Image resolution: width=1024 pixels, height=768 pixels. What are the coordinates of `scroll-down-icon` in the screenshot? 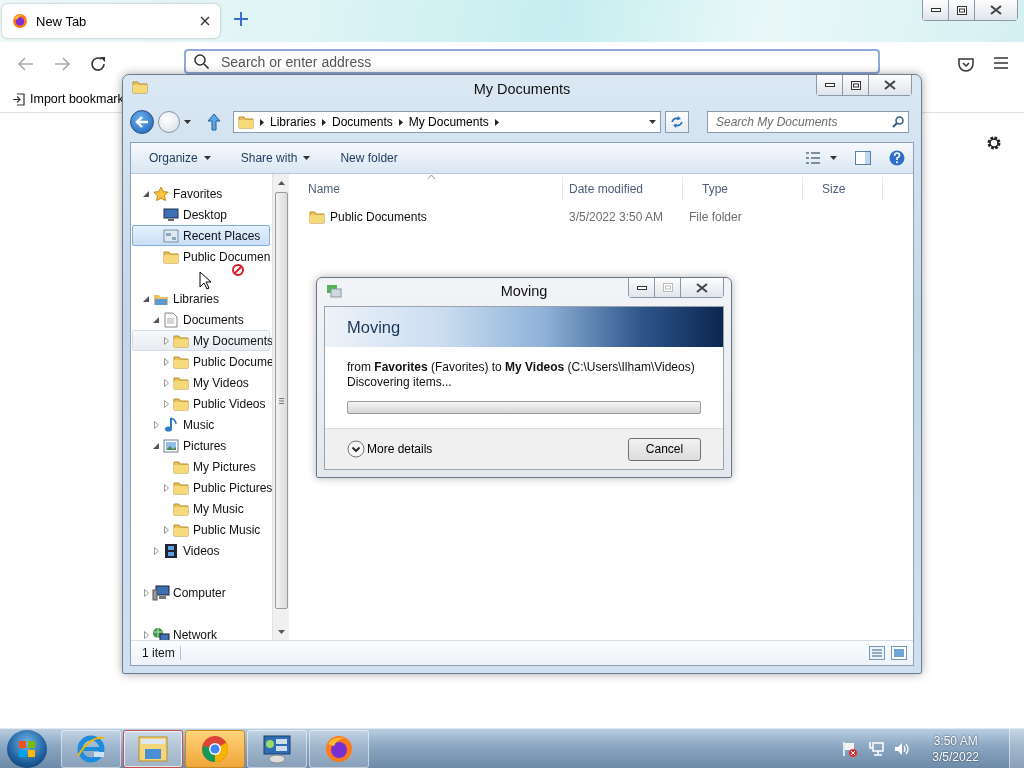 It's located at (281, 631).